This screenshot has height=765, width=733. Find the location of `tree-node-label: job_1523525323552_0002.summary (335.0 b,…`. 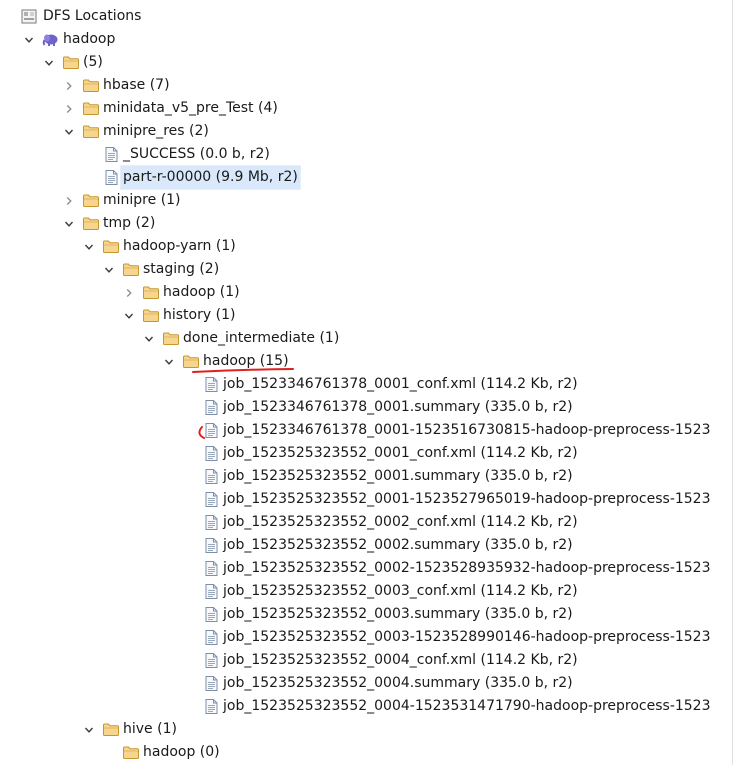

tree-node-label: job_1523525323552_0002.summary (335.0 b,… is located at coordinates (398, 545).